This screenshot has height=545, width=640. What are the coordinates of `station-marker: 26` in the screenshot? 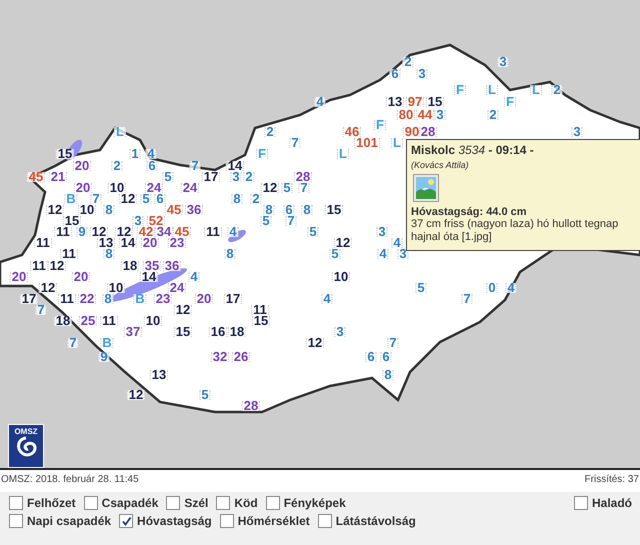 It's located at (241, 357).